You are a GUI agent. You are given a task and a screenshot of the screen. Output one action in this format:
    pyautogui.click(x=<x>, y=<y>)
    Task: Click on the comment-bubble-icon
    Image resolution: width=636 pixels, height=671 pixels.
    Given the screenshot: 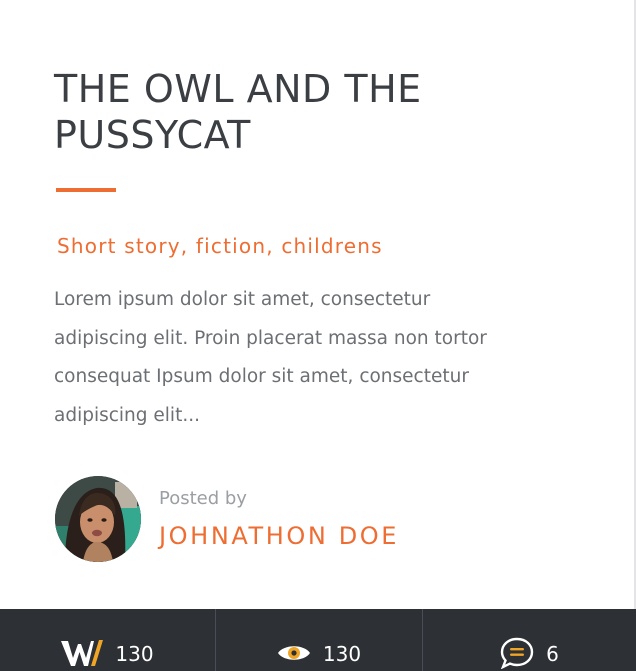 What is the action you would take?
    pyautogui.click(x=517, y=640)
    